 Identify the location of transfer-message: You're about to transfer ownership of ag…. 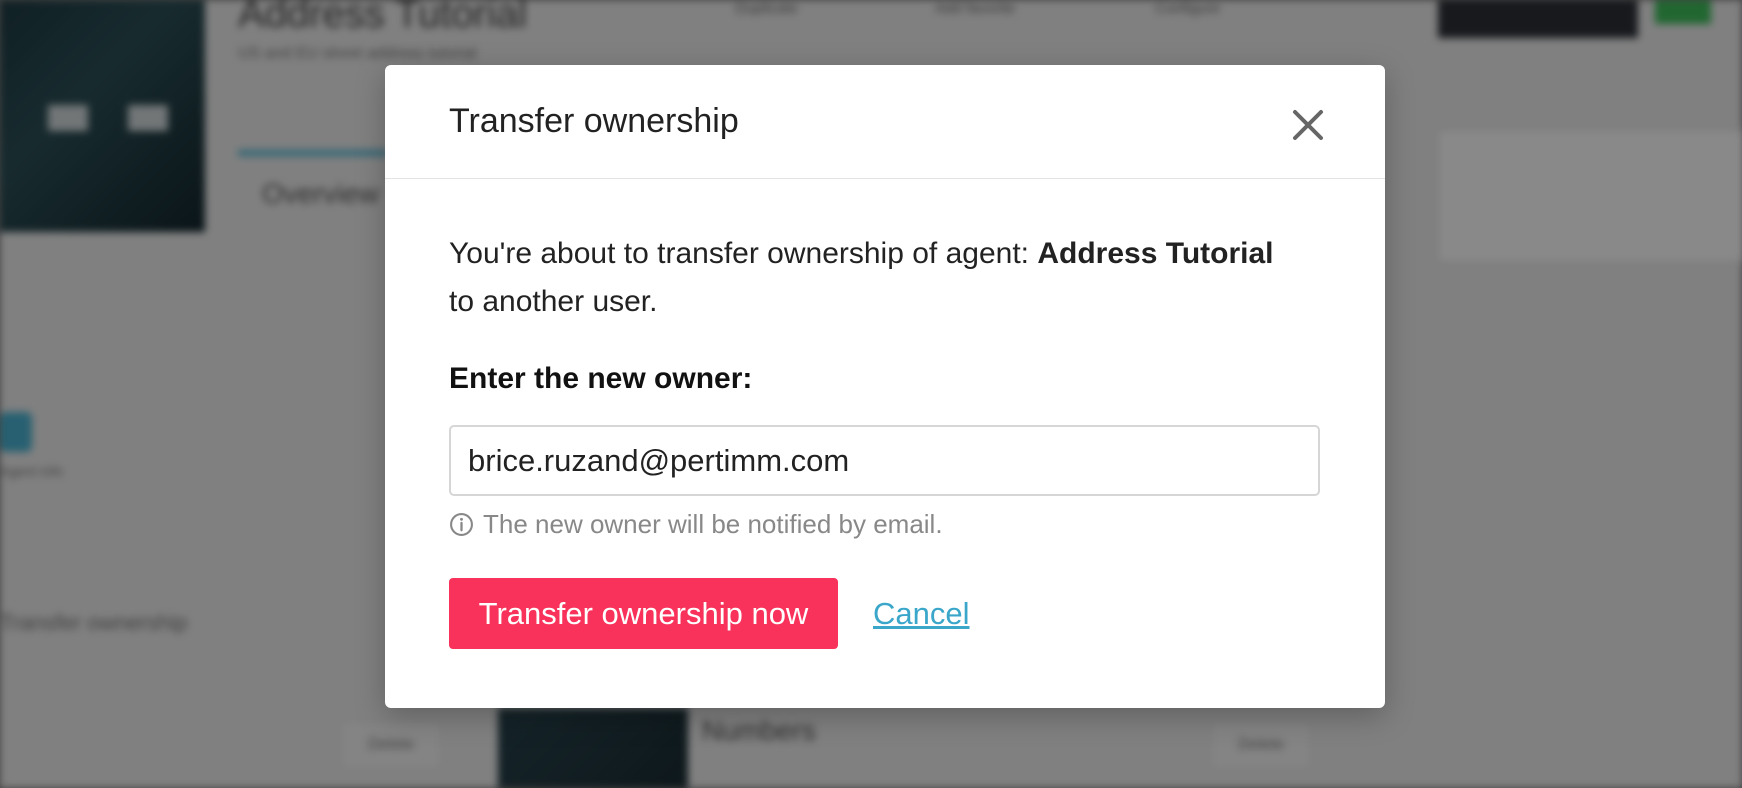
(886, 278).